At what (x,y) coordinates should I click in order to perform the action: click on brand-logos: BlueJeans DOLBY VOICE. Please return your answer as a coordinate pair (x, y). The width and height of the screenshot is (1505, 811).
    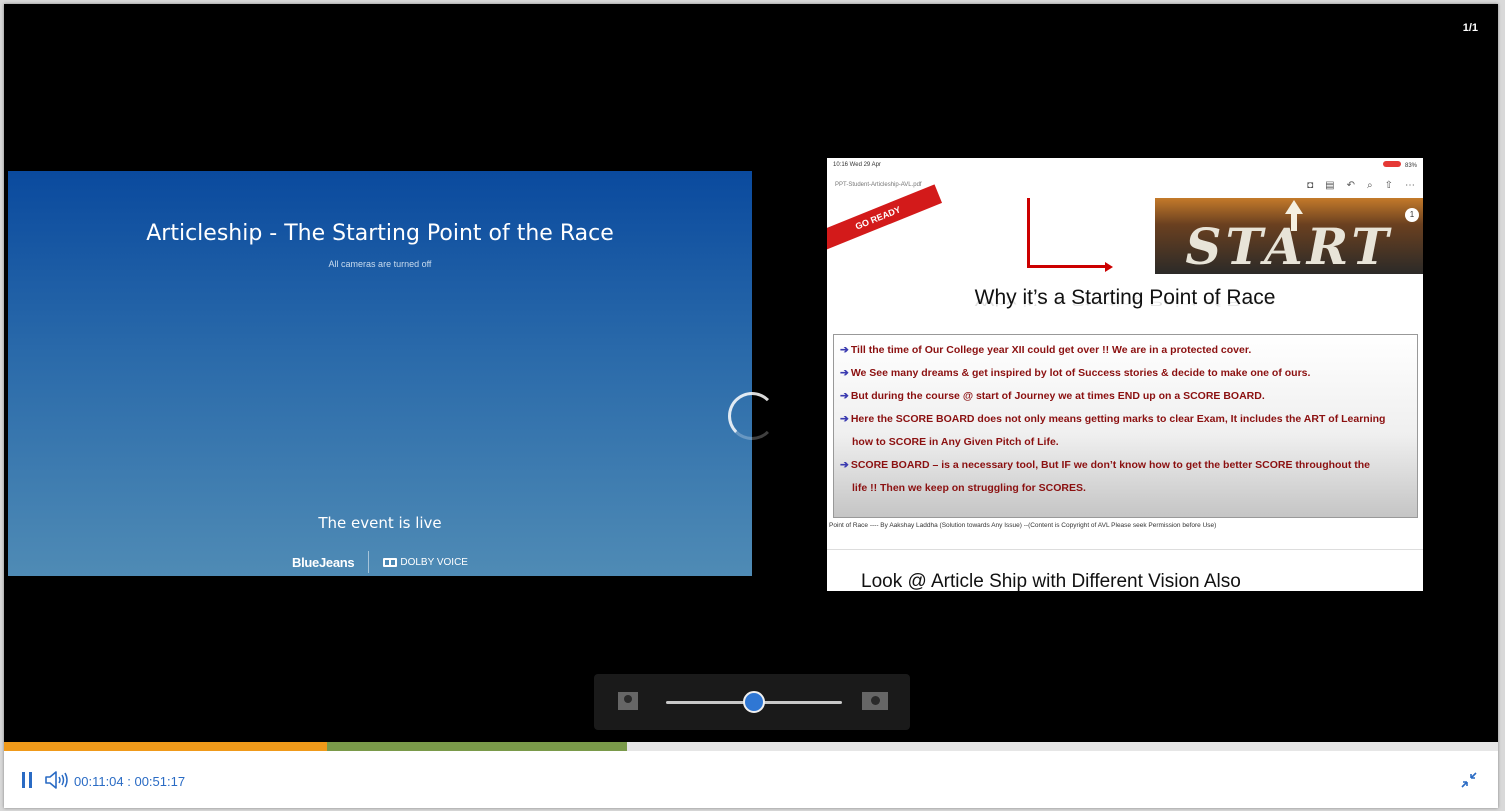
    Looking at the image, I should click on (380, 562).